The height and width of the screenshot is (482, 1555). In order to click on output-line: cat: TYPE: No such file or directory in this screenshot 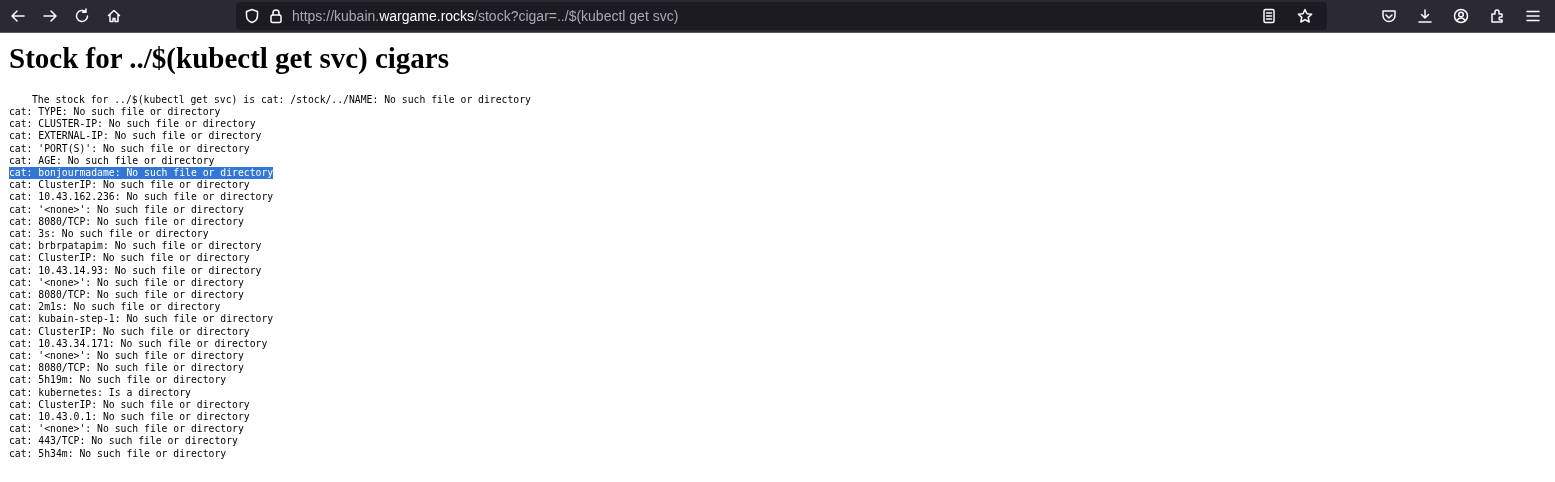, I will do `click(115, 112)`.